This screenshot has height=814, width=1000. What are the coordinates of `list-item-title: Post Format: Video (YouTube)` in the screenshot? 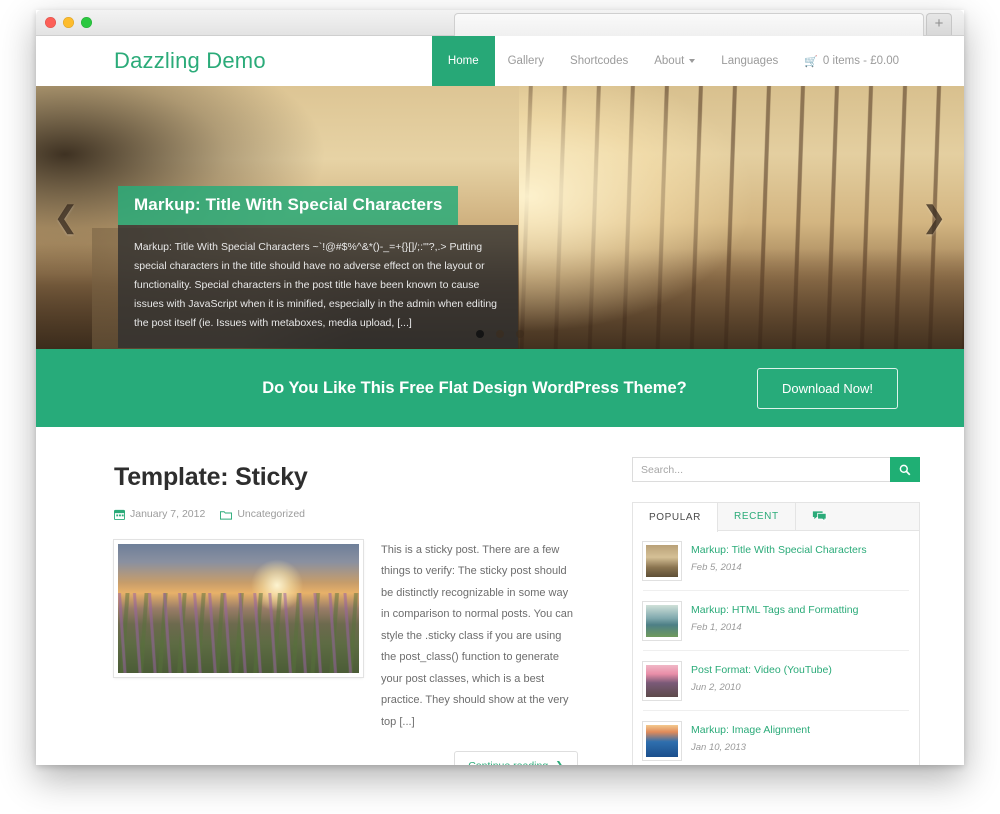 It's located at (761, 670).